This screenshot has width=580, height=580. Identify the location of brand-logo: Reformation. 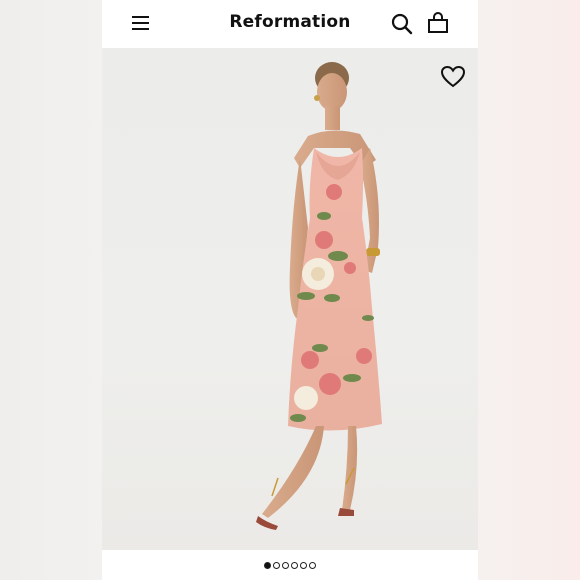
(290, 22).